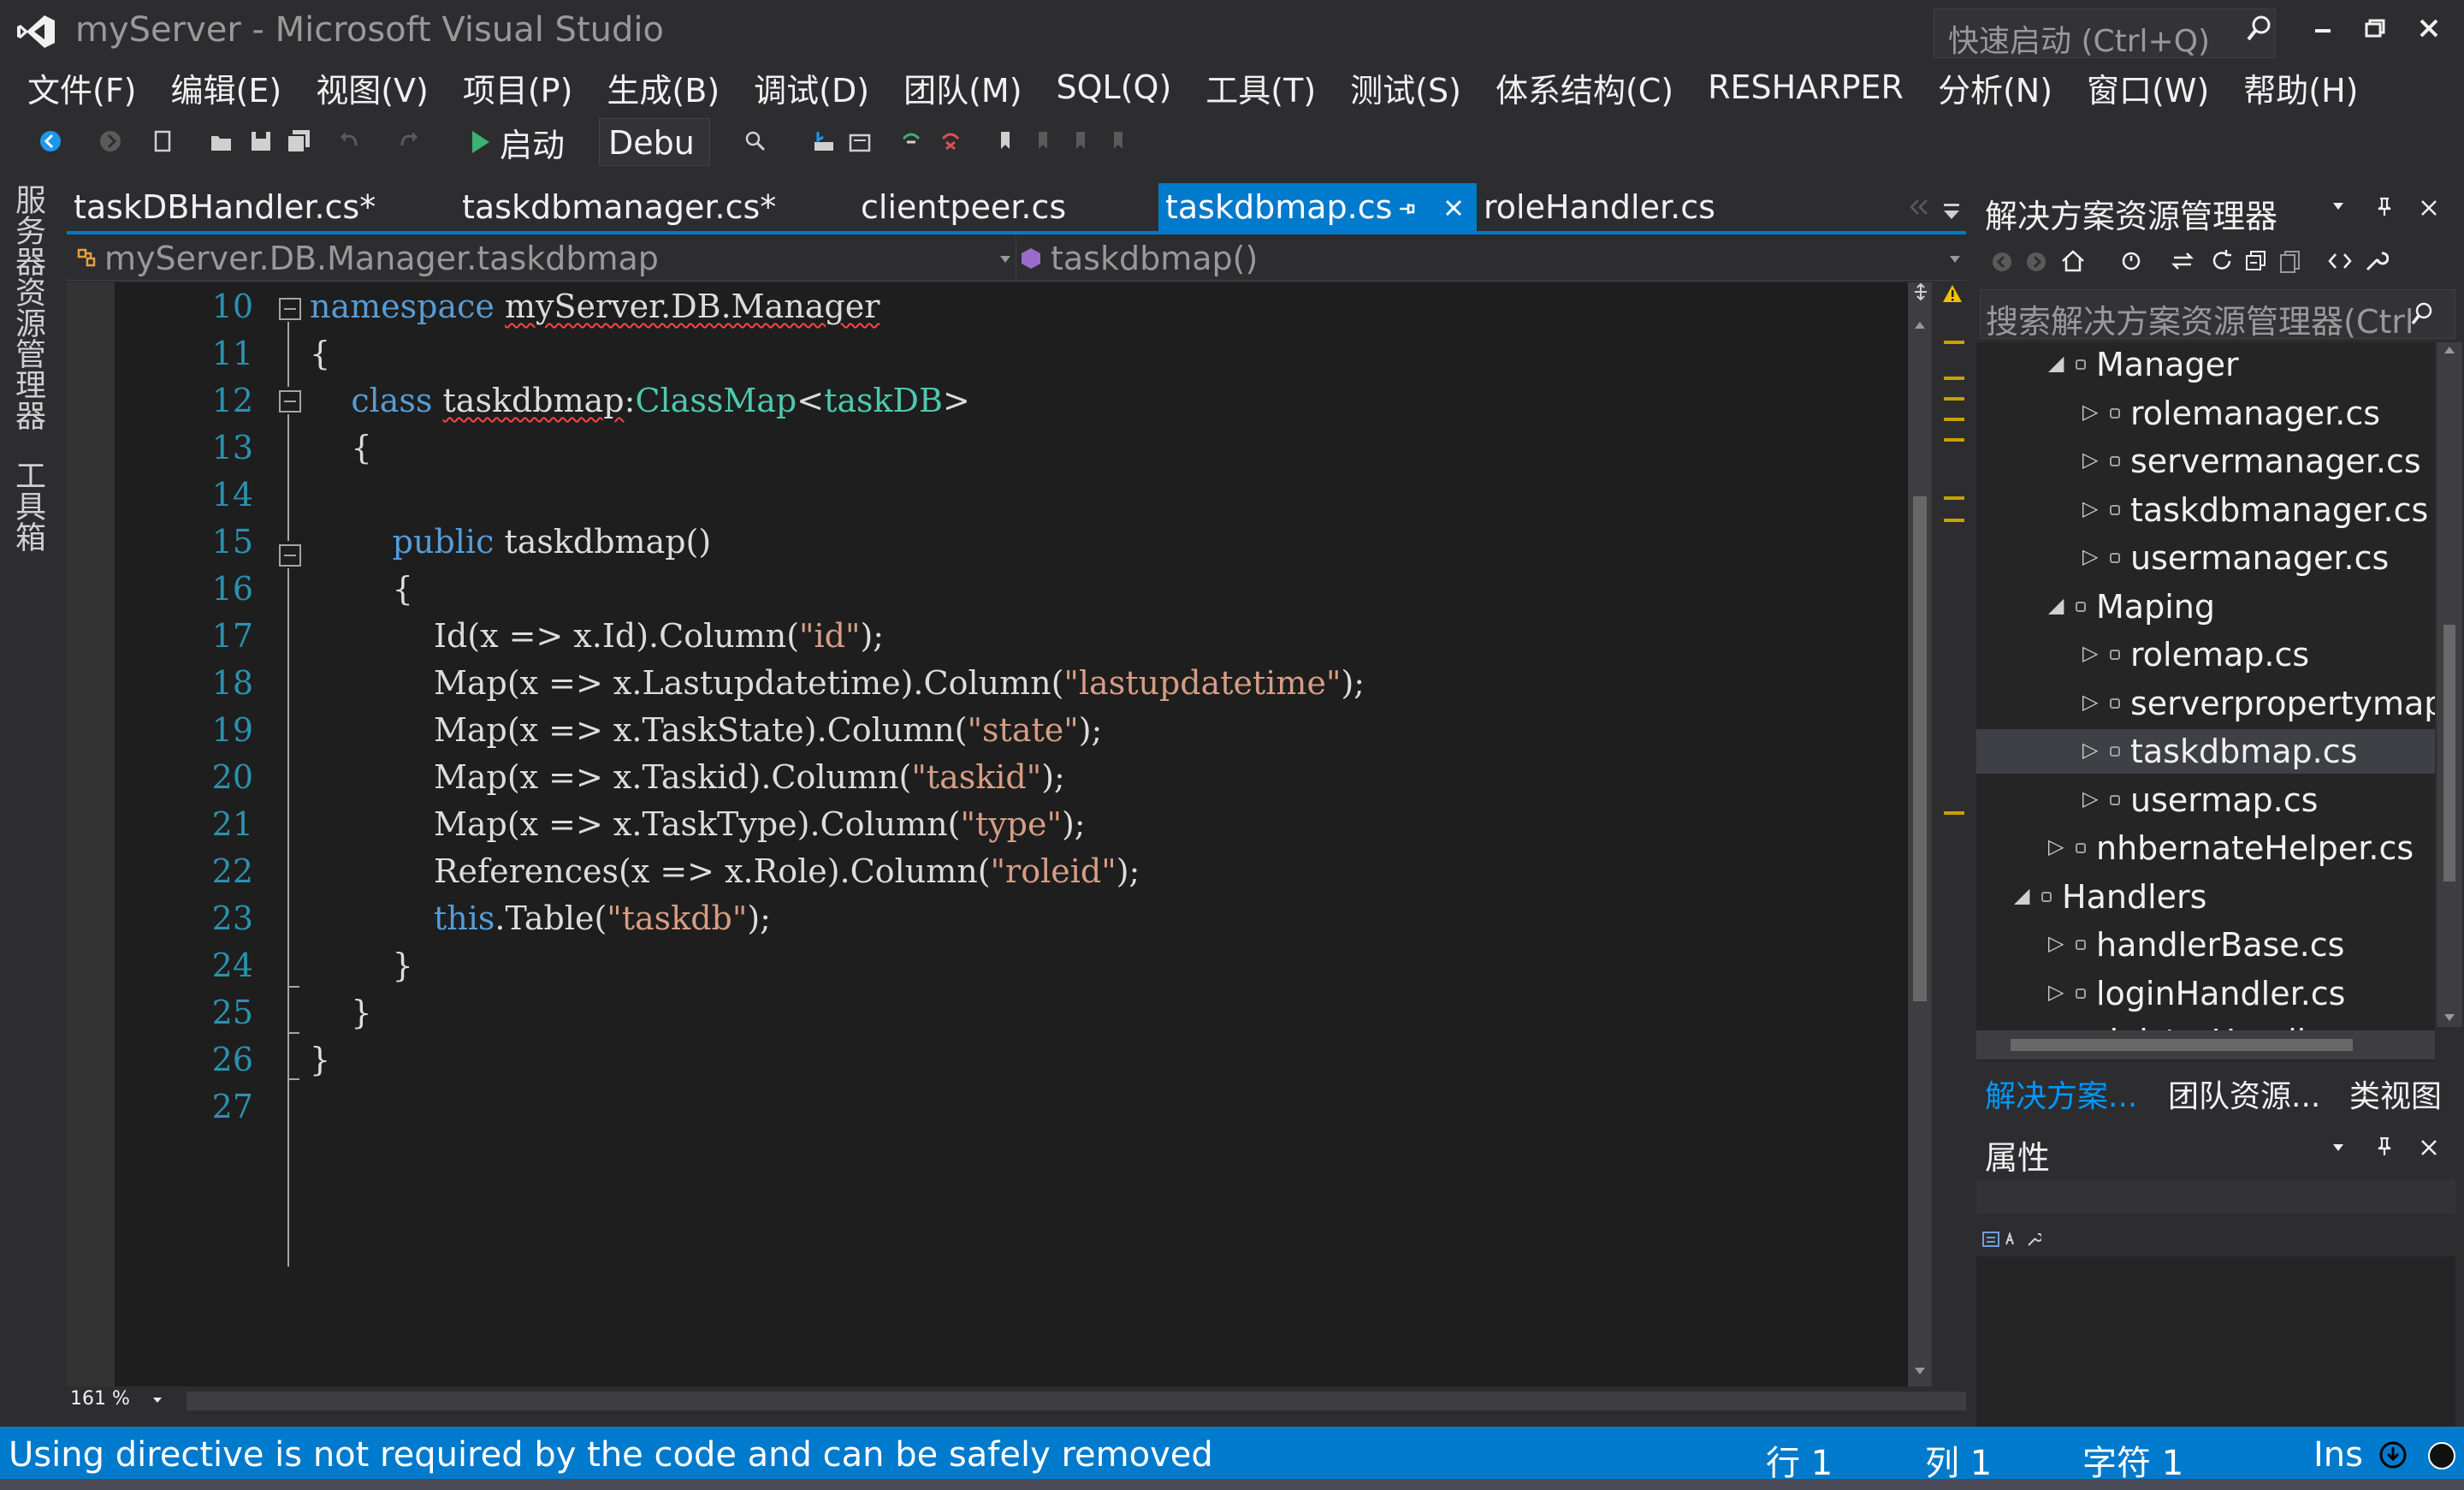 This screenshot has width=2464, height=1490. What do you see at coordinates (1080, 141) in the screenshot?
I see `bookmark-prev-folder-icon` at bounding box center [1080, 141].